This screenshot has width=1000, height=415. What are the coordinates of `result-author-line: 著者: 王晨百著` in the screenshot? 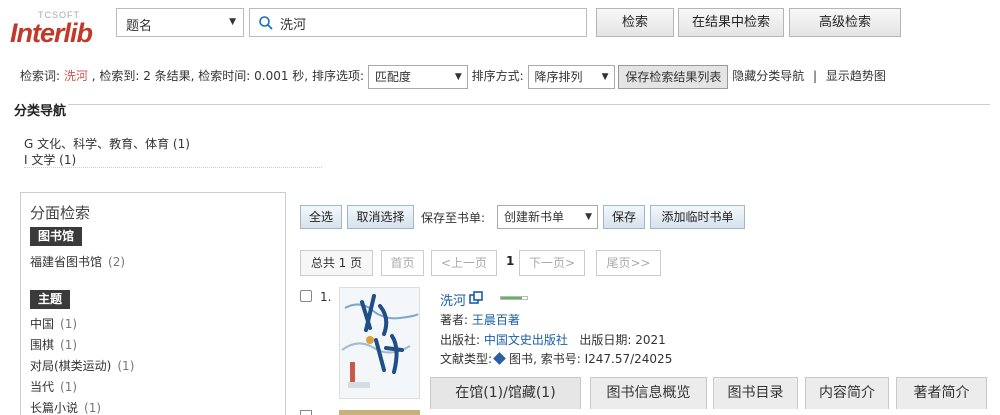 It's located at (480, 319).